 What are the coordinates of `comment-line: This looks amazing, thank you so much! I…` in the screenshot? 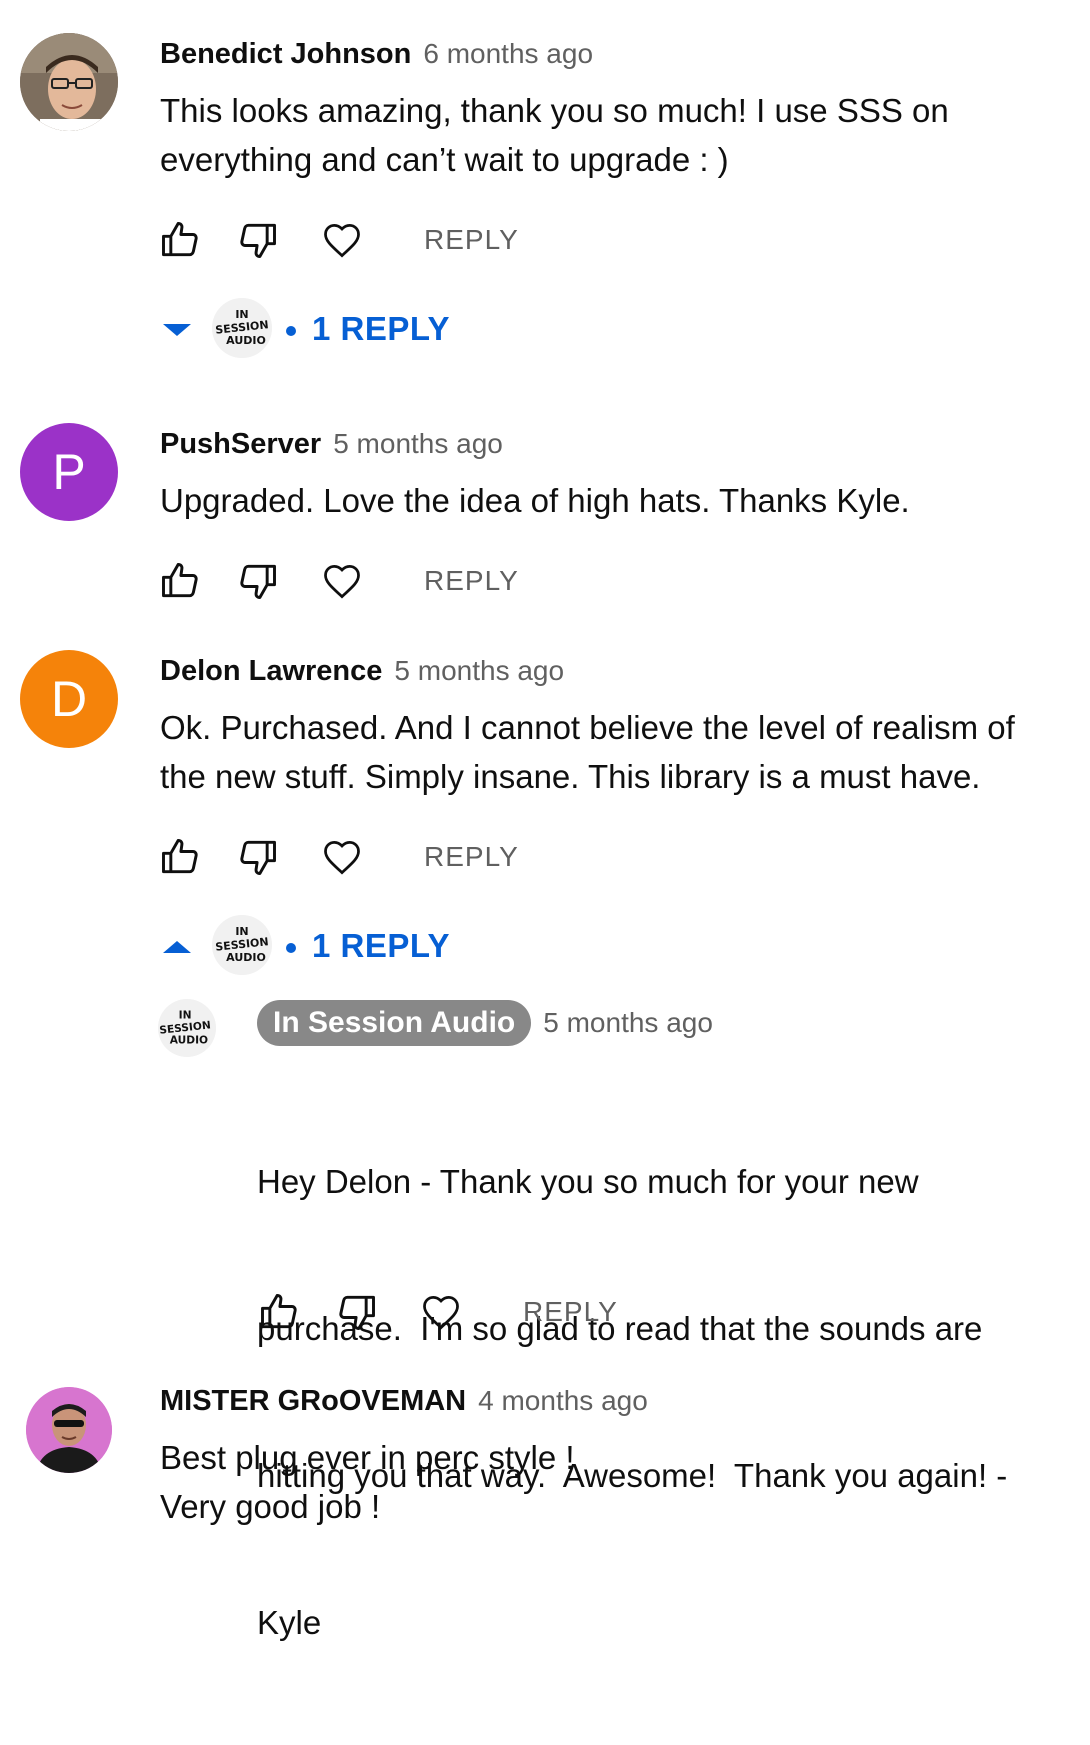 It's located at (554, 110).